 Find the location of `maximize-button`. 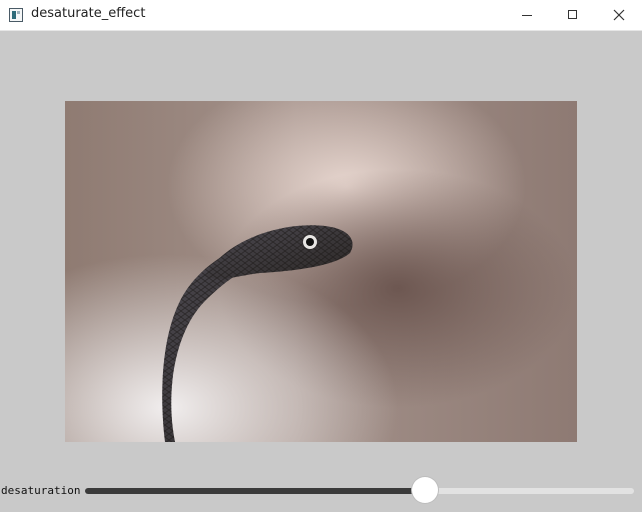

maximize-button is located at coordinates (573, 15).